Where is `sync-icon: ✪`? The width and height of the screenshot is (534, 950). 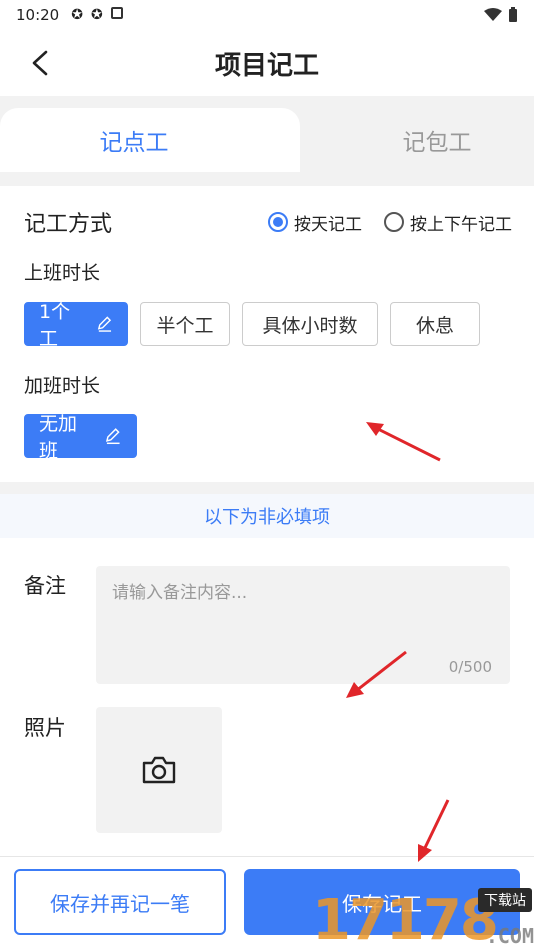
sync-icon: ✪ is located at coordinates (77, 15).